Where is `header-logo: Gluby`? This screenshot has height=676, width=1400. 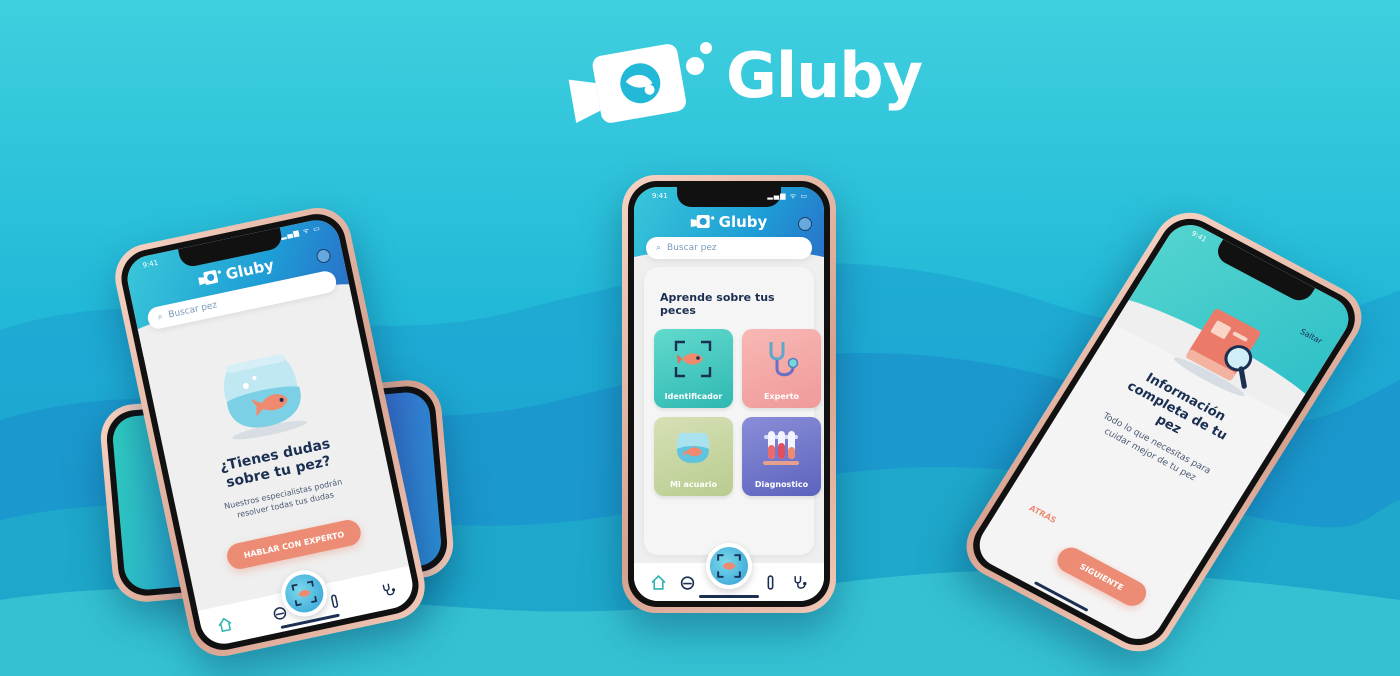 header-logo: Gluby is located at coordinates (729, 222).